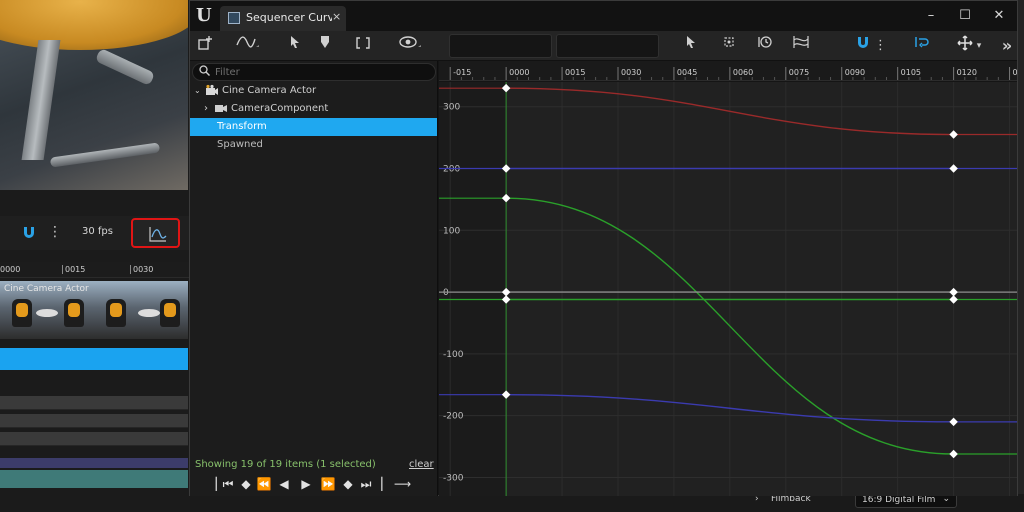 The width and height of the screenshot is (1024, 512). Describe the element at coordinates (1007, 46) in the screenshot. I see `toolbar-overflow-icon: »` at that location.